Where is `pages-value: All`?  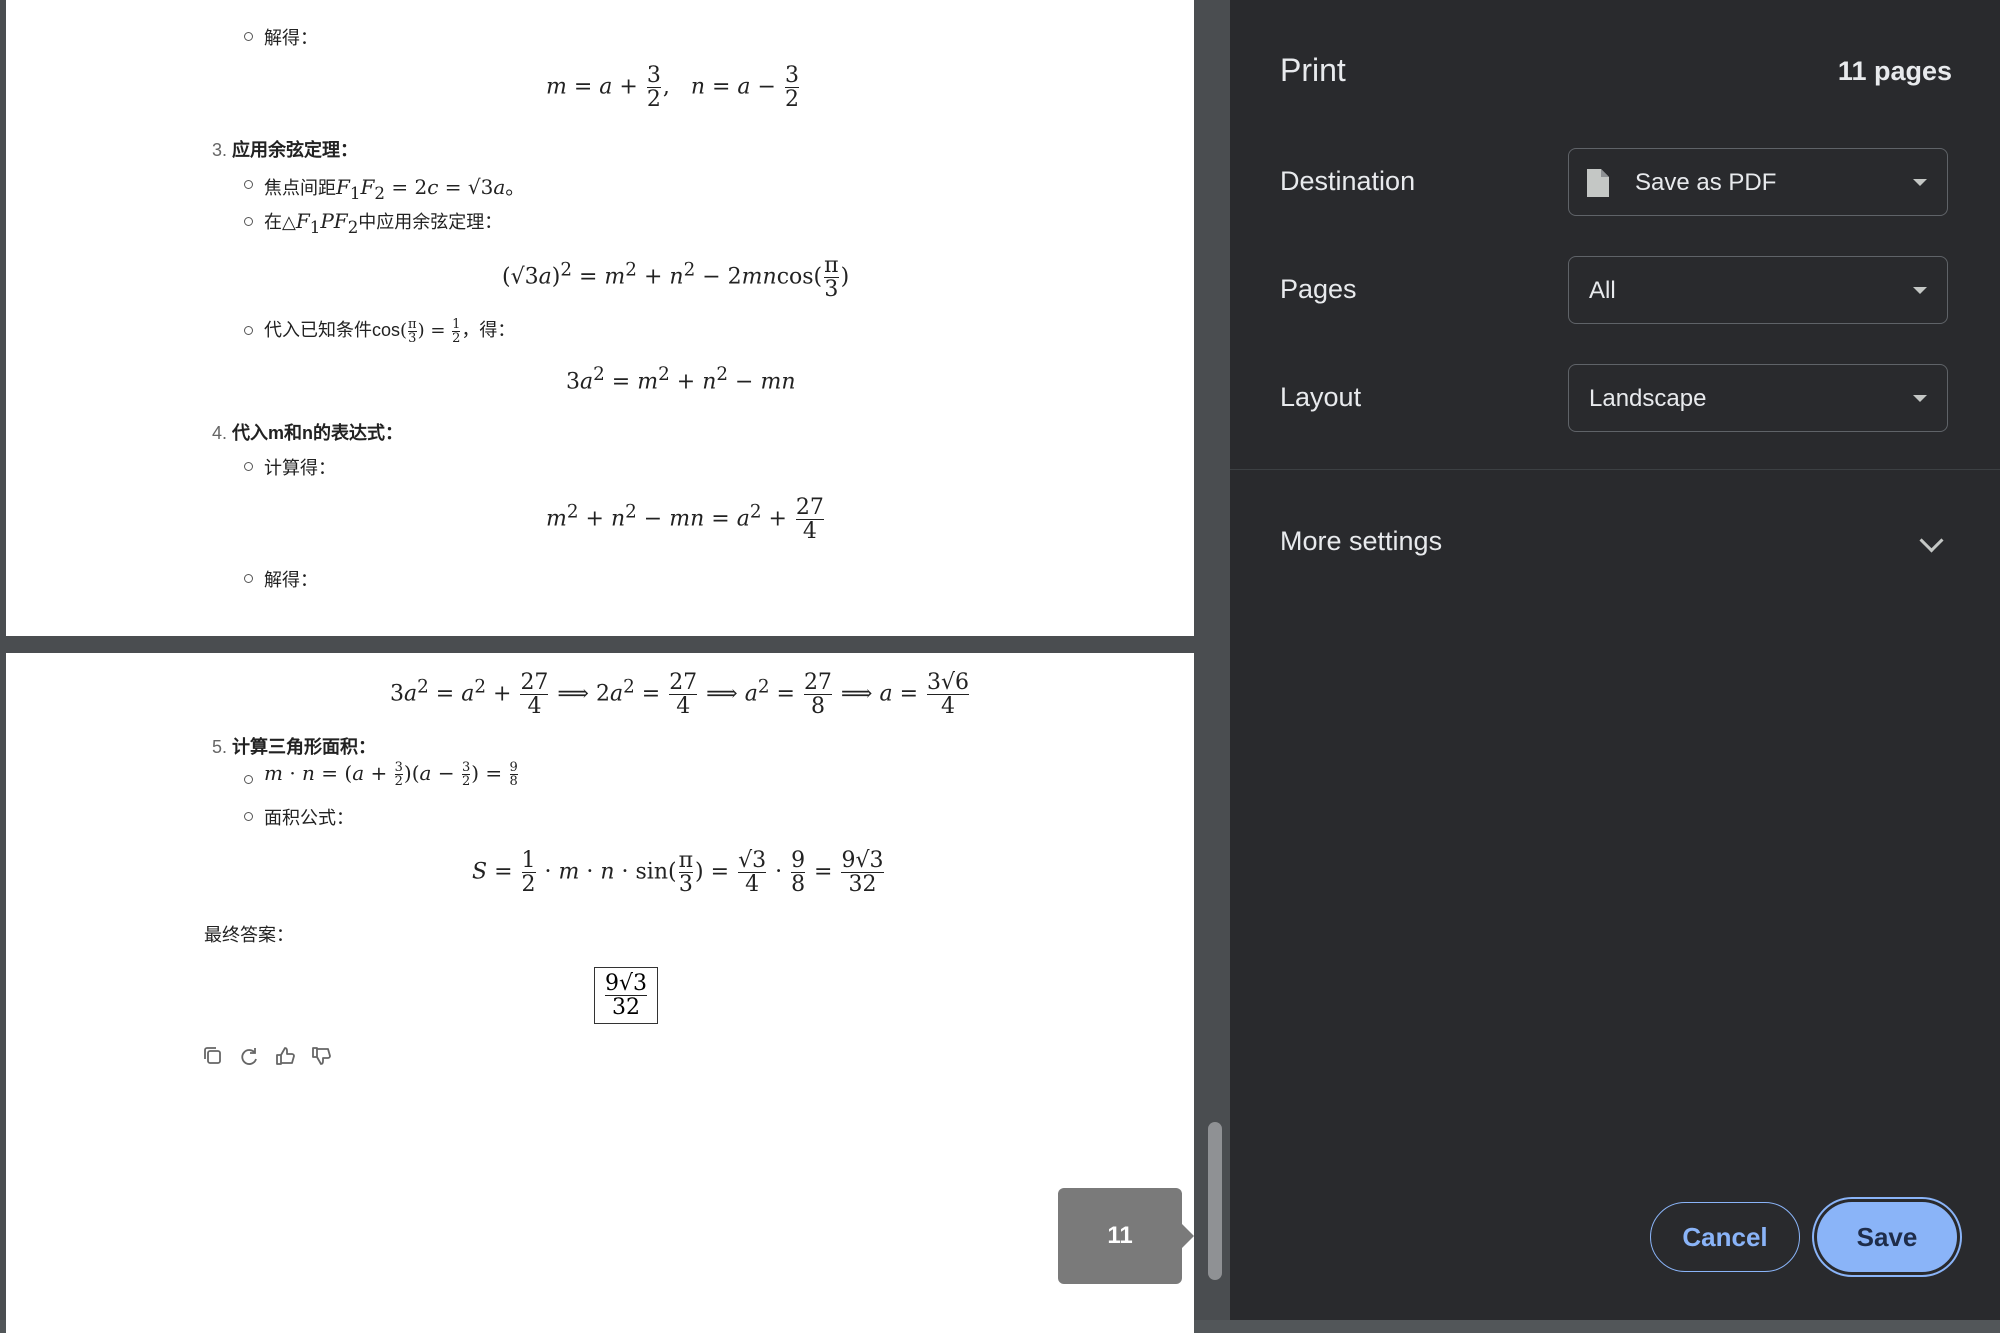 pages-value: All is located at coordinates (1602, 290).